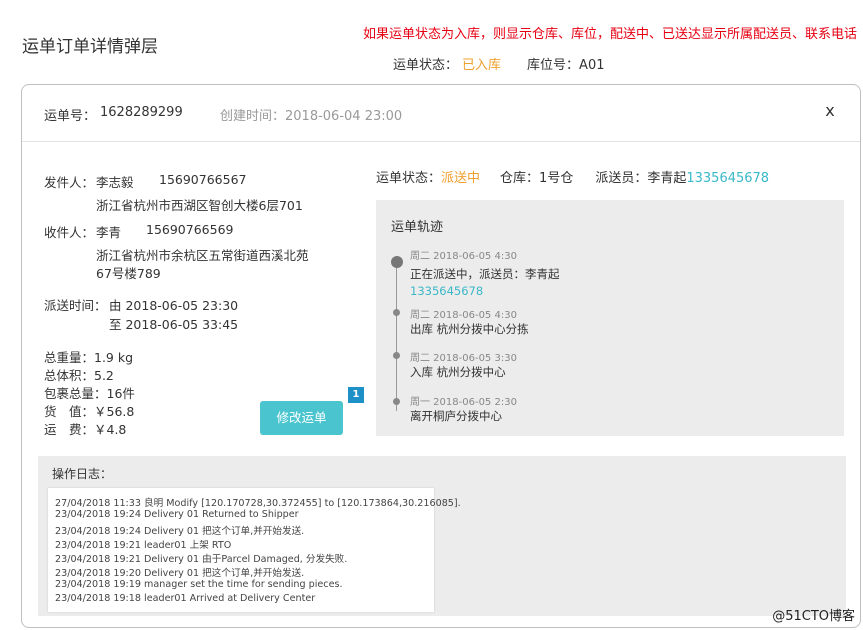 This screenshot has width=863, height=630. I want to click on courier-phone: 1335645678, so click(727, 178).